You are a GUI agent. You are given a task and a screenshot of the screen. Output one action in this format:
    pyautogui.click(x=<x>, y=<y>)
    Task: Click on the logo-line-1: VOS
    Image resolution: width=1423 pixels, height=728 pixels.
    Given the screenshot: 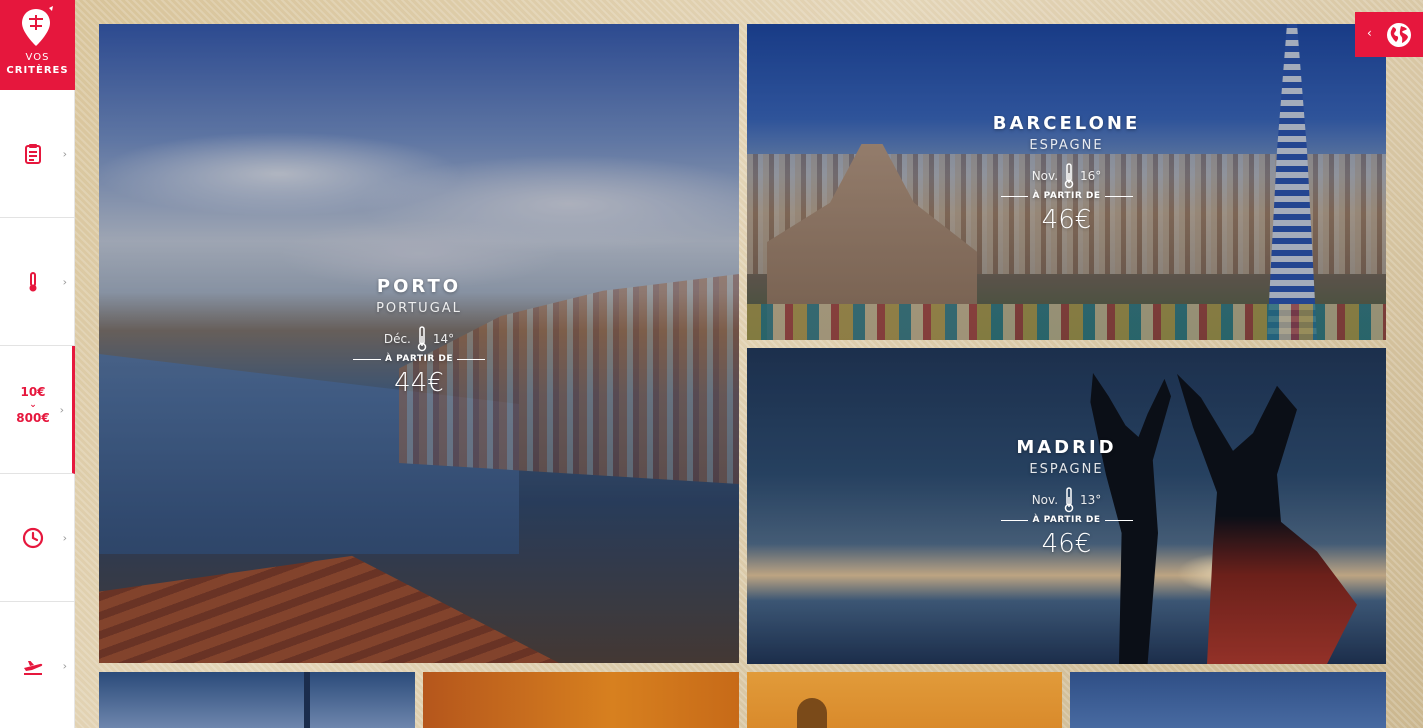 What is the action you would take?
    pyautogui.click(x=37, y=57)
    